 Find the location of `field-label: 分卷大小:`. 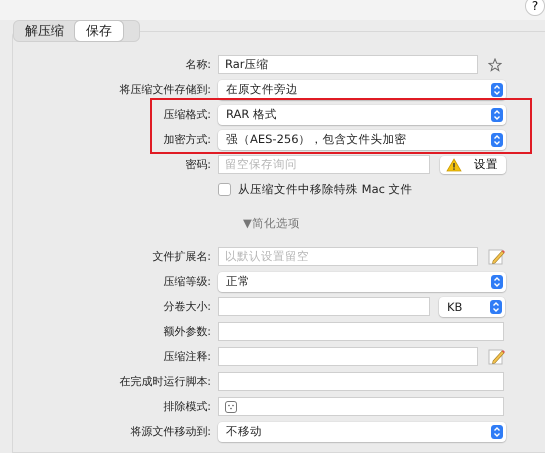

field-label: 分卷大小: is located at coordinates (187, 306).